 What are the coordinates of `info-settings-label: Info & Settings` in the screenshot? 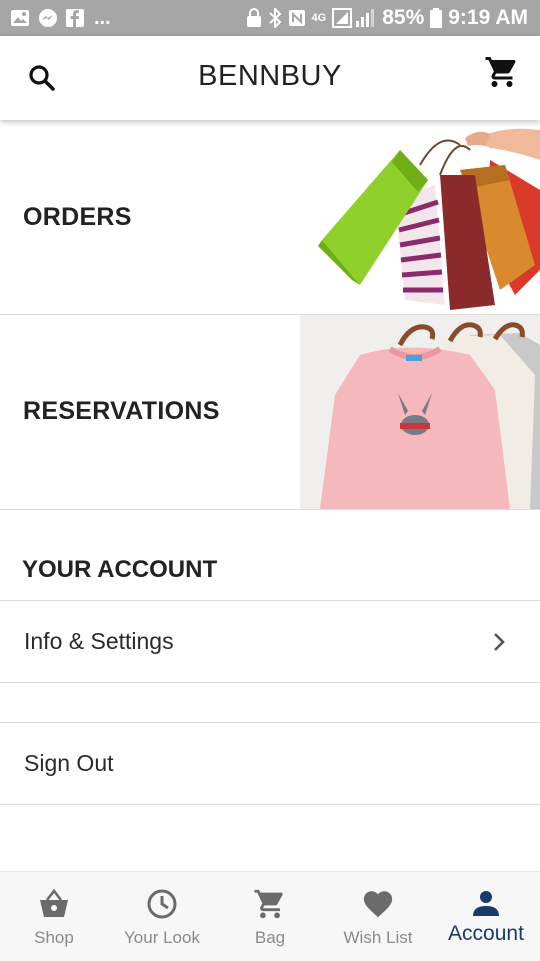 It's located at (99, 641).